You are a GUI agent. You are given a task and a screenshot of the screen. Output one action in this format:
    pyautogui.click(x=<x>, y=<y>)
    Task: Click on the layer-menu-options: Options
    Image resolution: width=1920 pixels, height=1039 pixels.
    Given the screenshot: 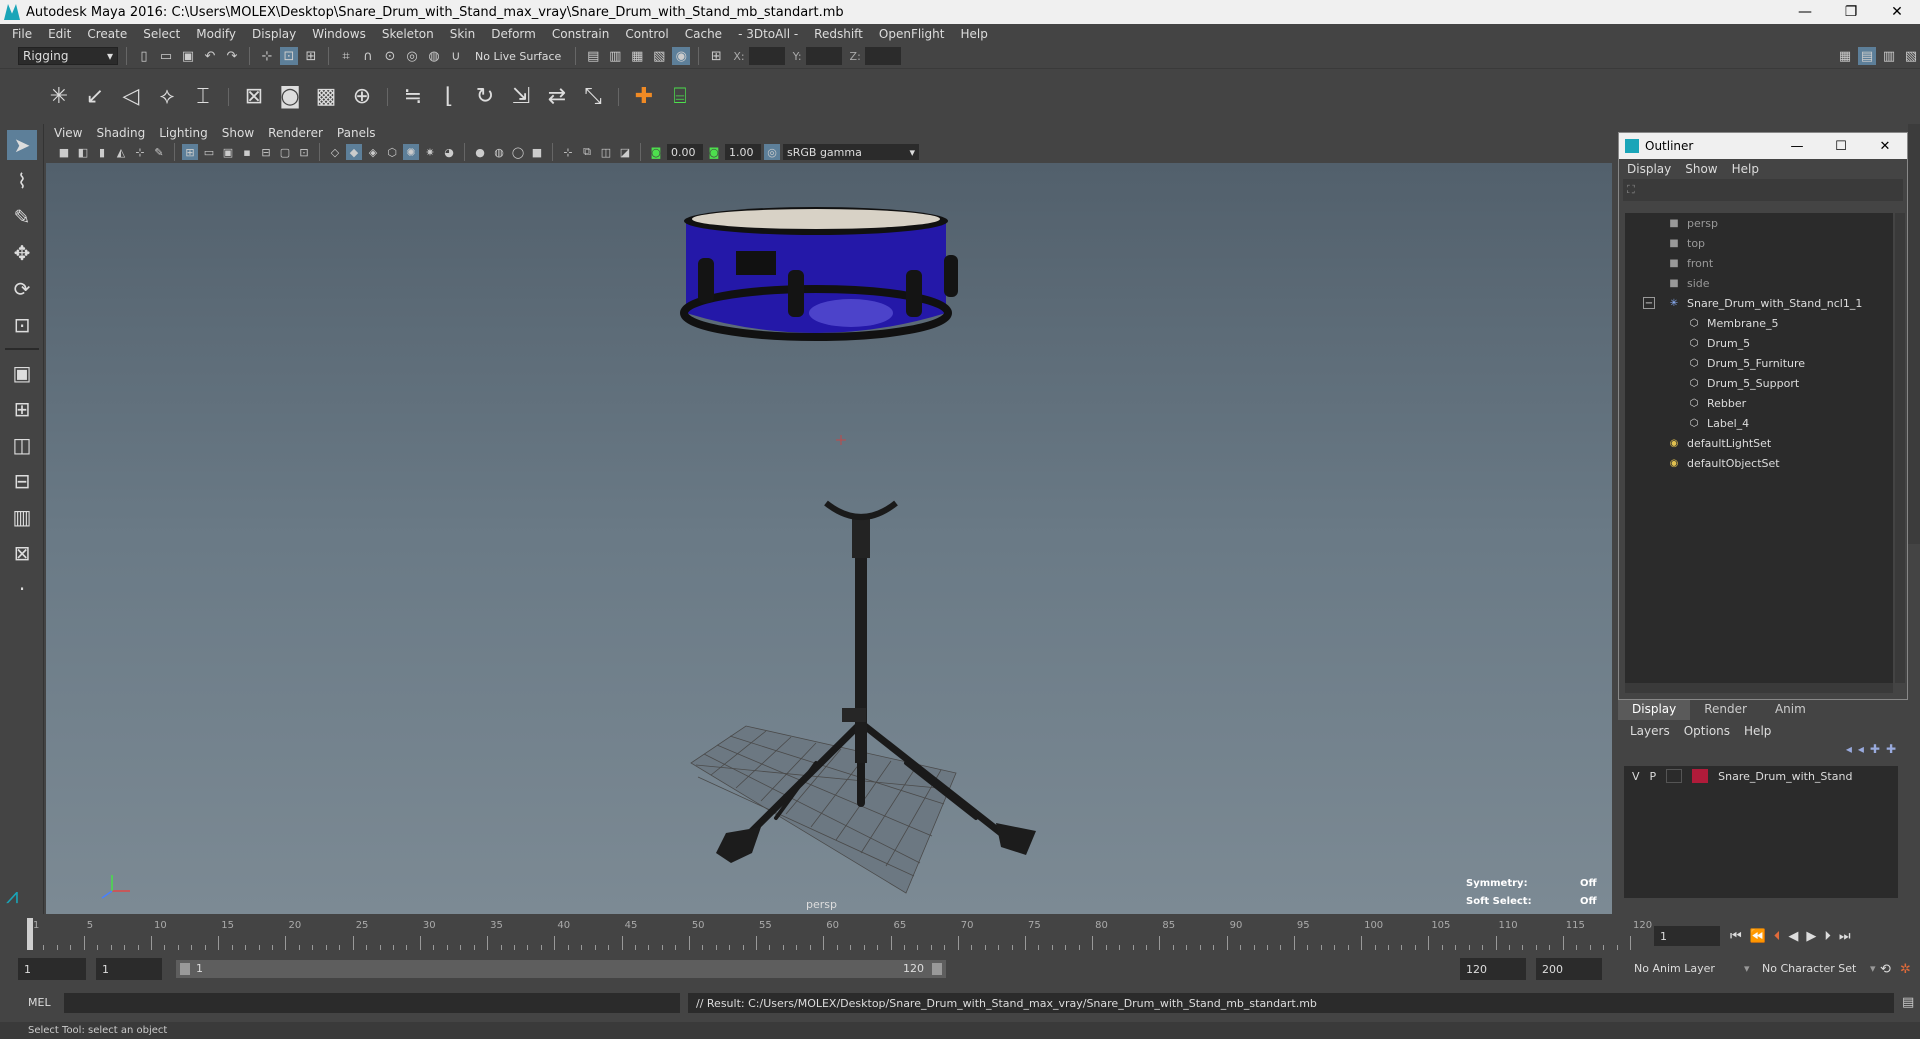 What is the action you would take?
    pyautogui.click(x=1707, y=731)
    